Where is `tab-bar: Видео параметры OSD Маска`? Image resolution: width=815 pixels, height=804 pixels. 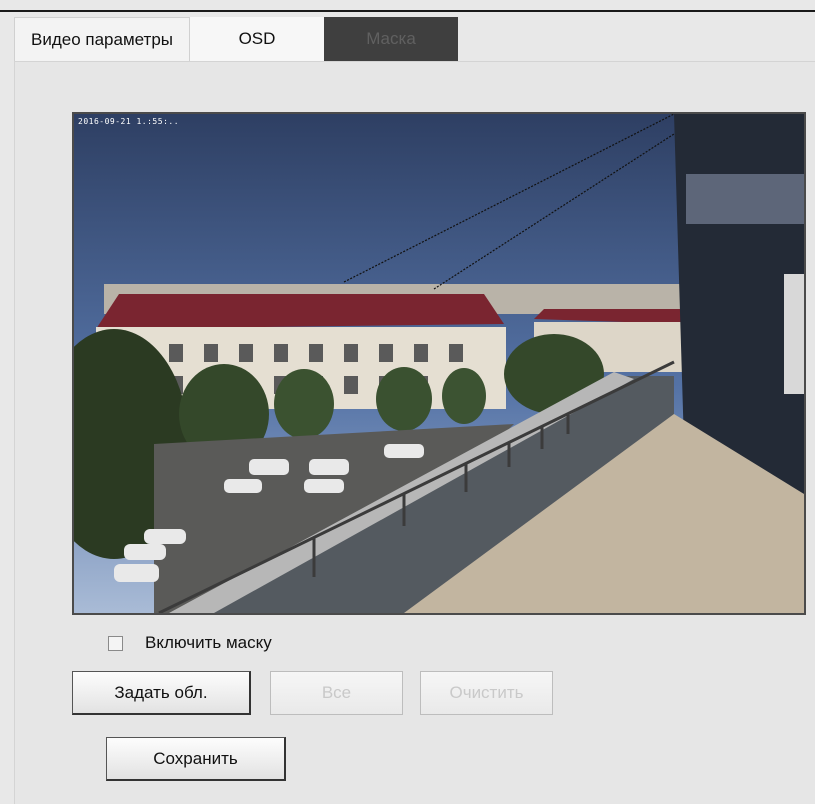
tab-bar: Видео параметры OSD Маска is located at coordinates (236, 39).